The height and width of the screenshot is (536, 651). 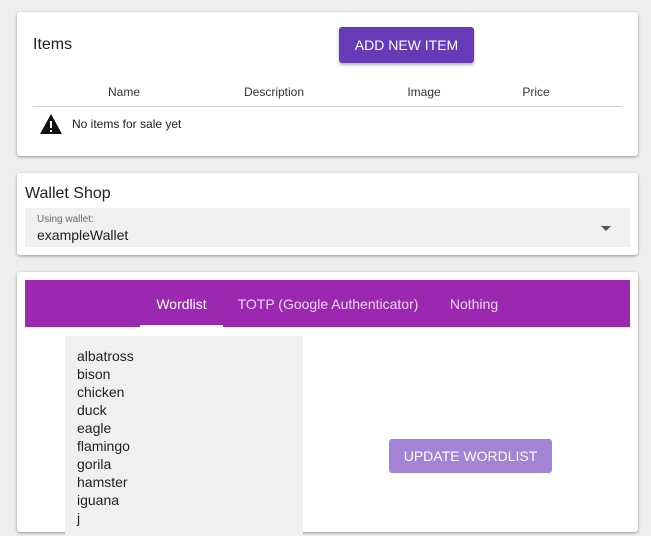 I want to click on empty-items-row: No items for sale yet, so click(x=110, y=124).